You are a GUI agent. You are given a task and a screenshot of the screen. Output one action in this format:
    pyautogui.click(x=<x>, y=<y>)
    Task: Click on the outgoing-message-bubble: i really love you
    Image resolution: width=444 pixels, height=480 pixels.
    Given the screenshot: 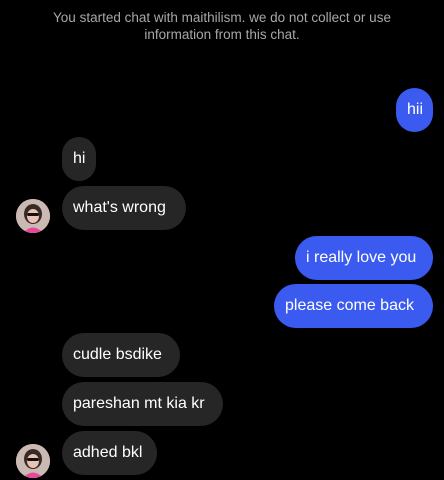 What is the action you would take?
    pyautogui.click(x=364, y=258)
    